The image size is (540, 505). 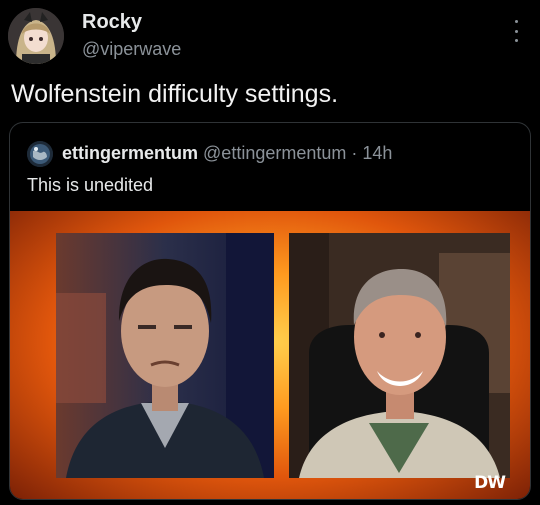 I want to click on more-vertical-icon, so click(x=516, y=21).